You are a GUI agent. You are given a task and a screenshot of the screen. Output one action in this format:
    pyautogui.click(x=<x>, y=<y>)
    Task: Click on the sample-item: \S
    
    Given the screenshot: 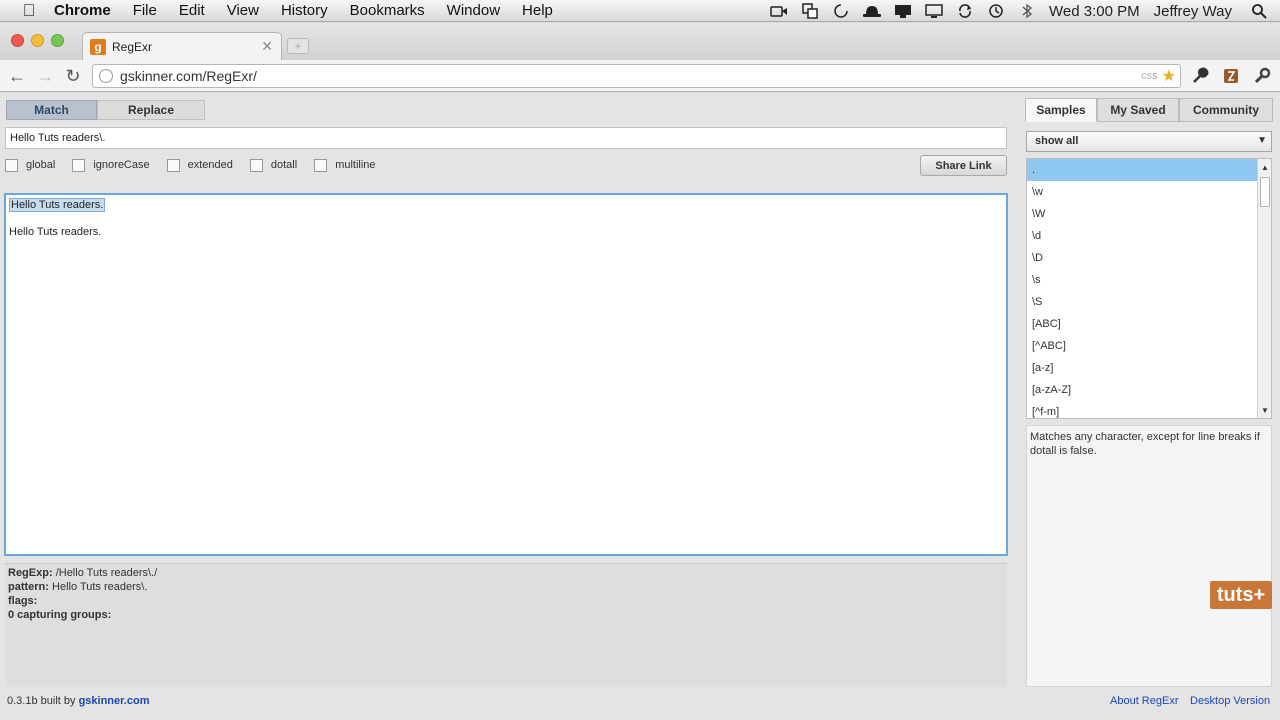 What is the action you would take?
    pyautogui.click(x=1142, y=302)
    